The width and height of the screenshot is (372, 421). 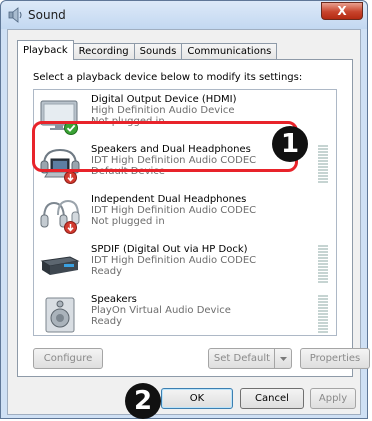 I want to click on callout-badge-1: 1, so click(x=290, y=144).